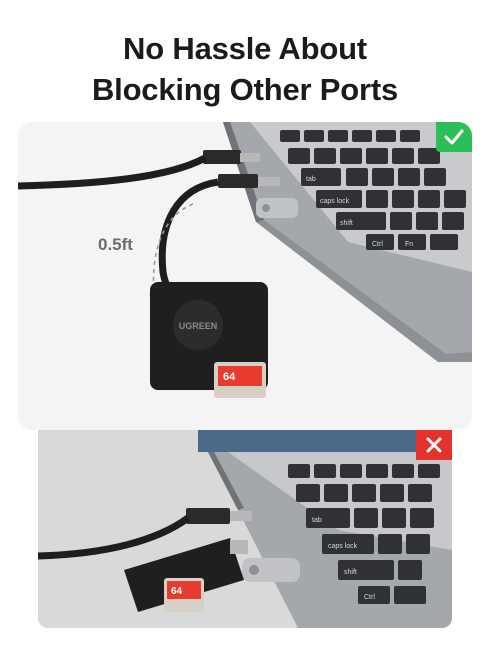 This screenshot has width=490, height=653. I want to click on check-badge, so click(454, 137).